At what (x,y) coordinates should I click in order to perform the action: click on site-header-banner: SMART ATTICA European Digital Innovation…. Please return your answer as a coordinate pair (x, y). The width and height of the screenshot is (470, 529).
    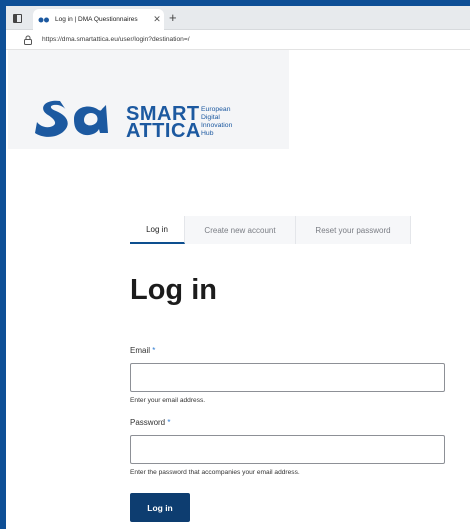
    Looking at the image, I should click on (148, 99).